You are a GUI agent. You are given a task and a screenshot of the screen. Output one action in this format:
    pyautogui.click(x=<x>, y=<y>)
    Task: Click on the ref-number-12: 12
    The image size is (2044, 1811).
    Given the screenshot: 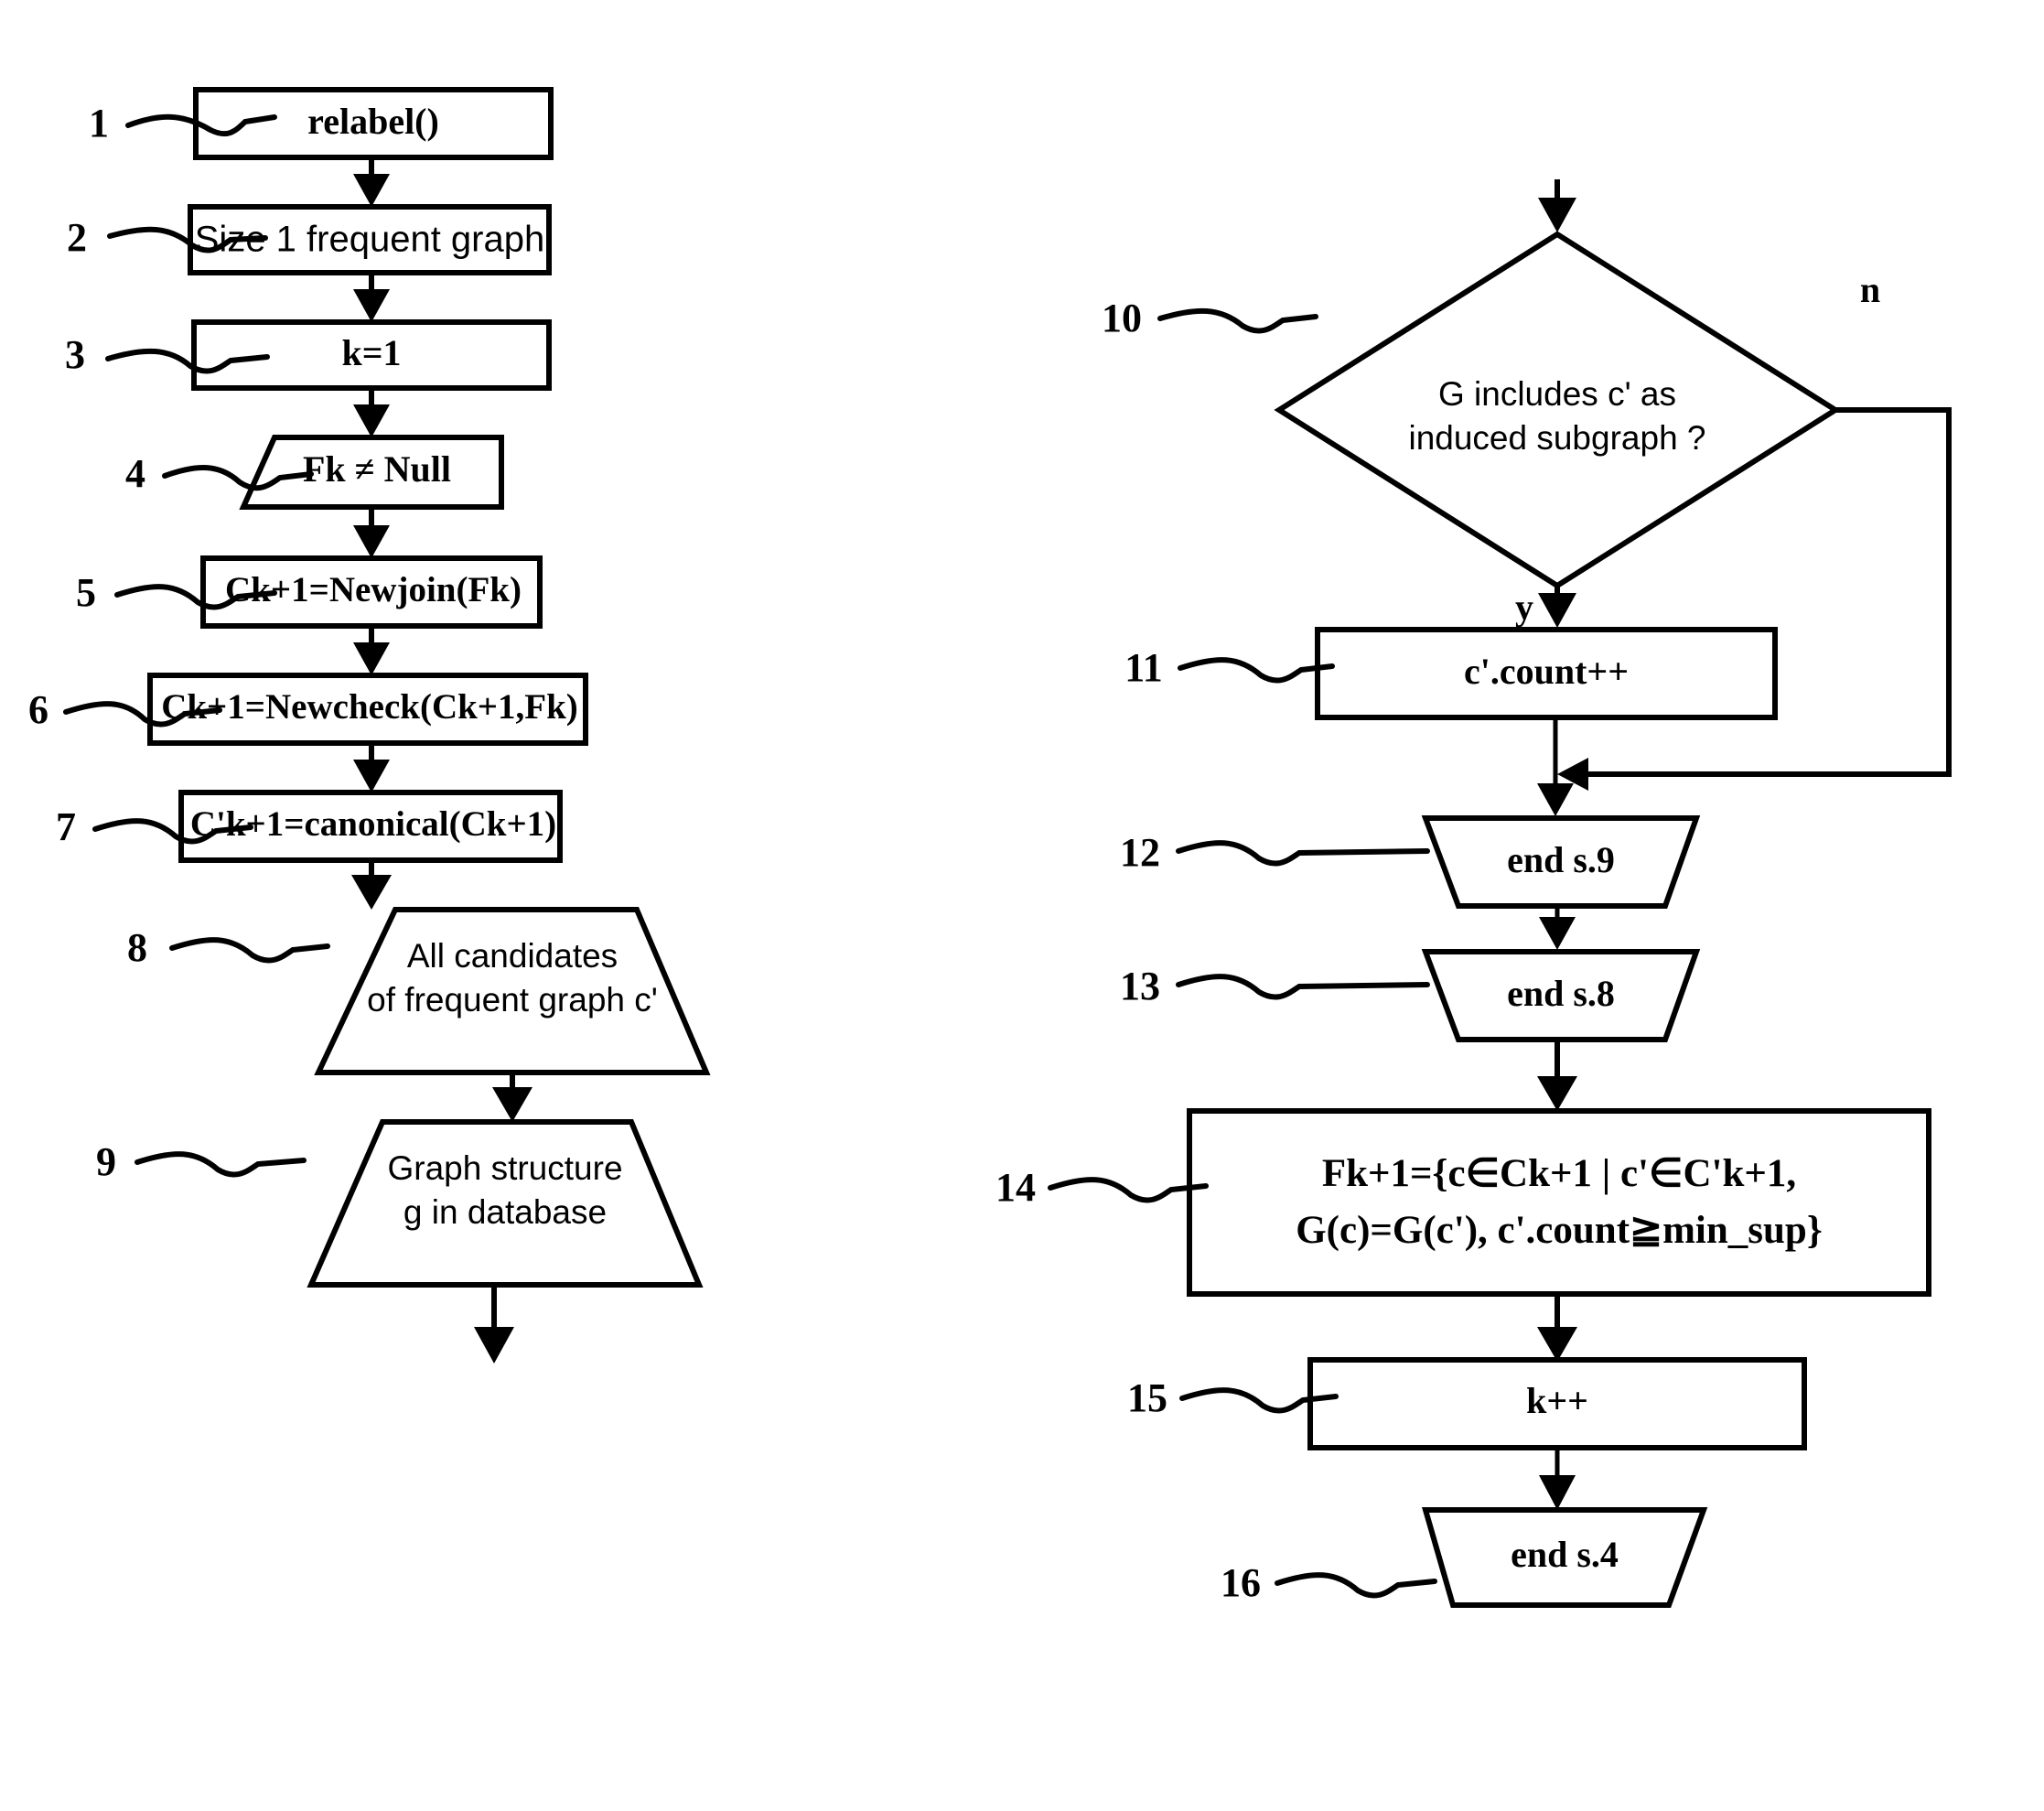 What is the action you would take?
    pyautogui.click(x=1140, y=852)
    